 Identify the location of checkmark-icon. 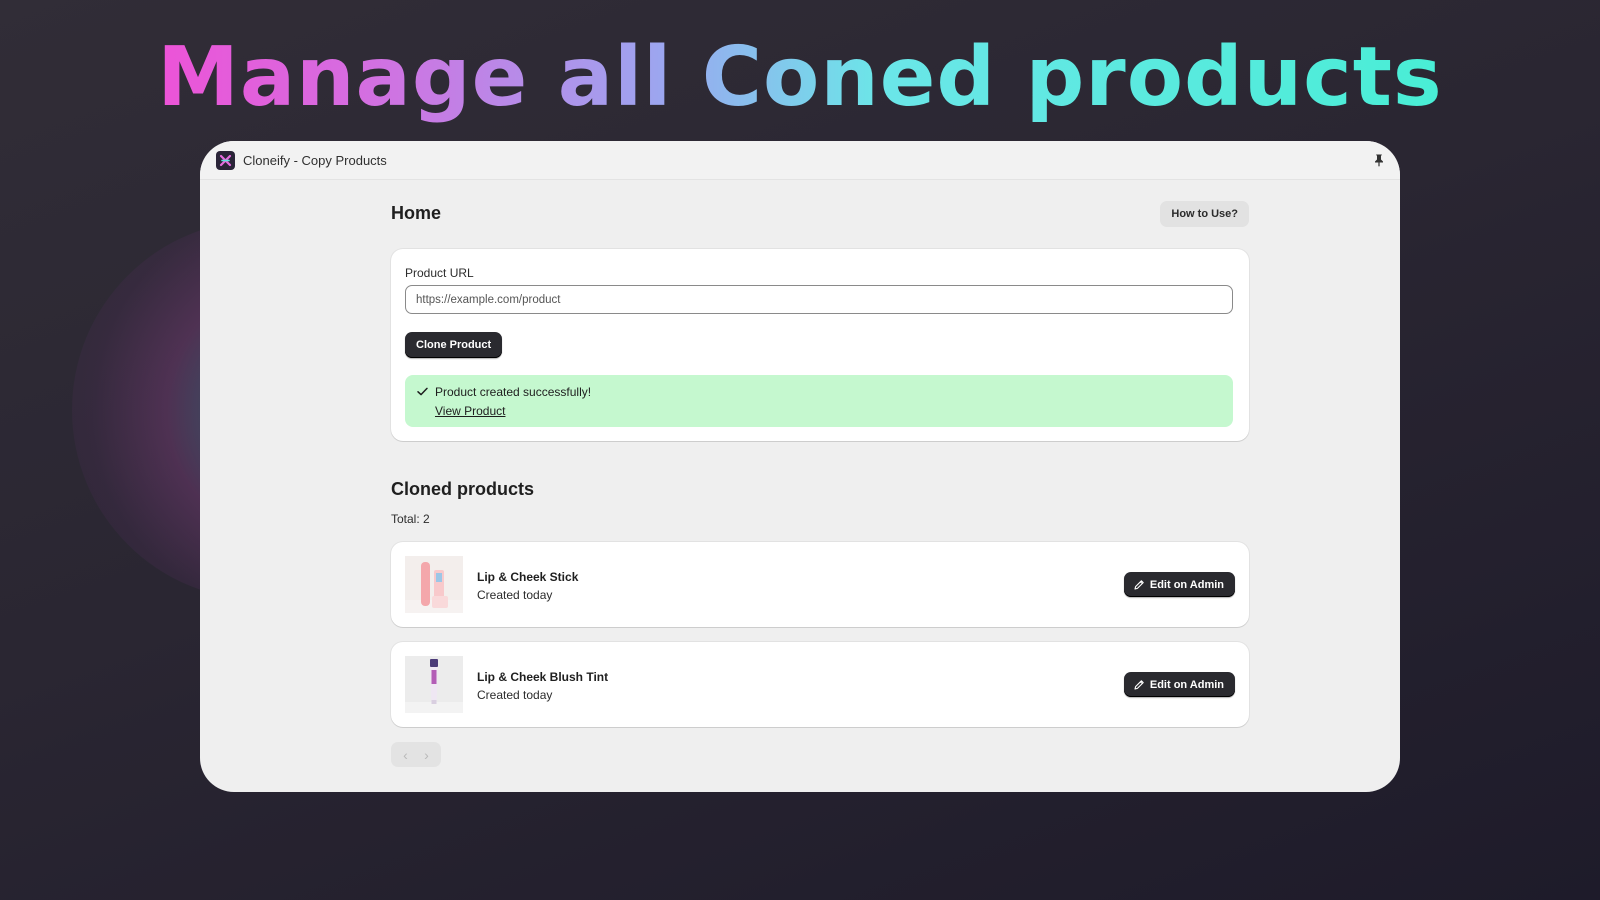
(422, 391).